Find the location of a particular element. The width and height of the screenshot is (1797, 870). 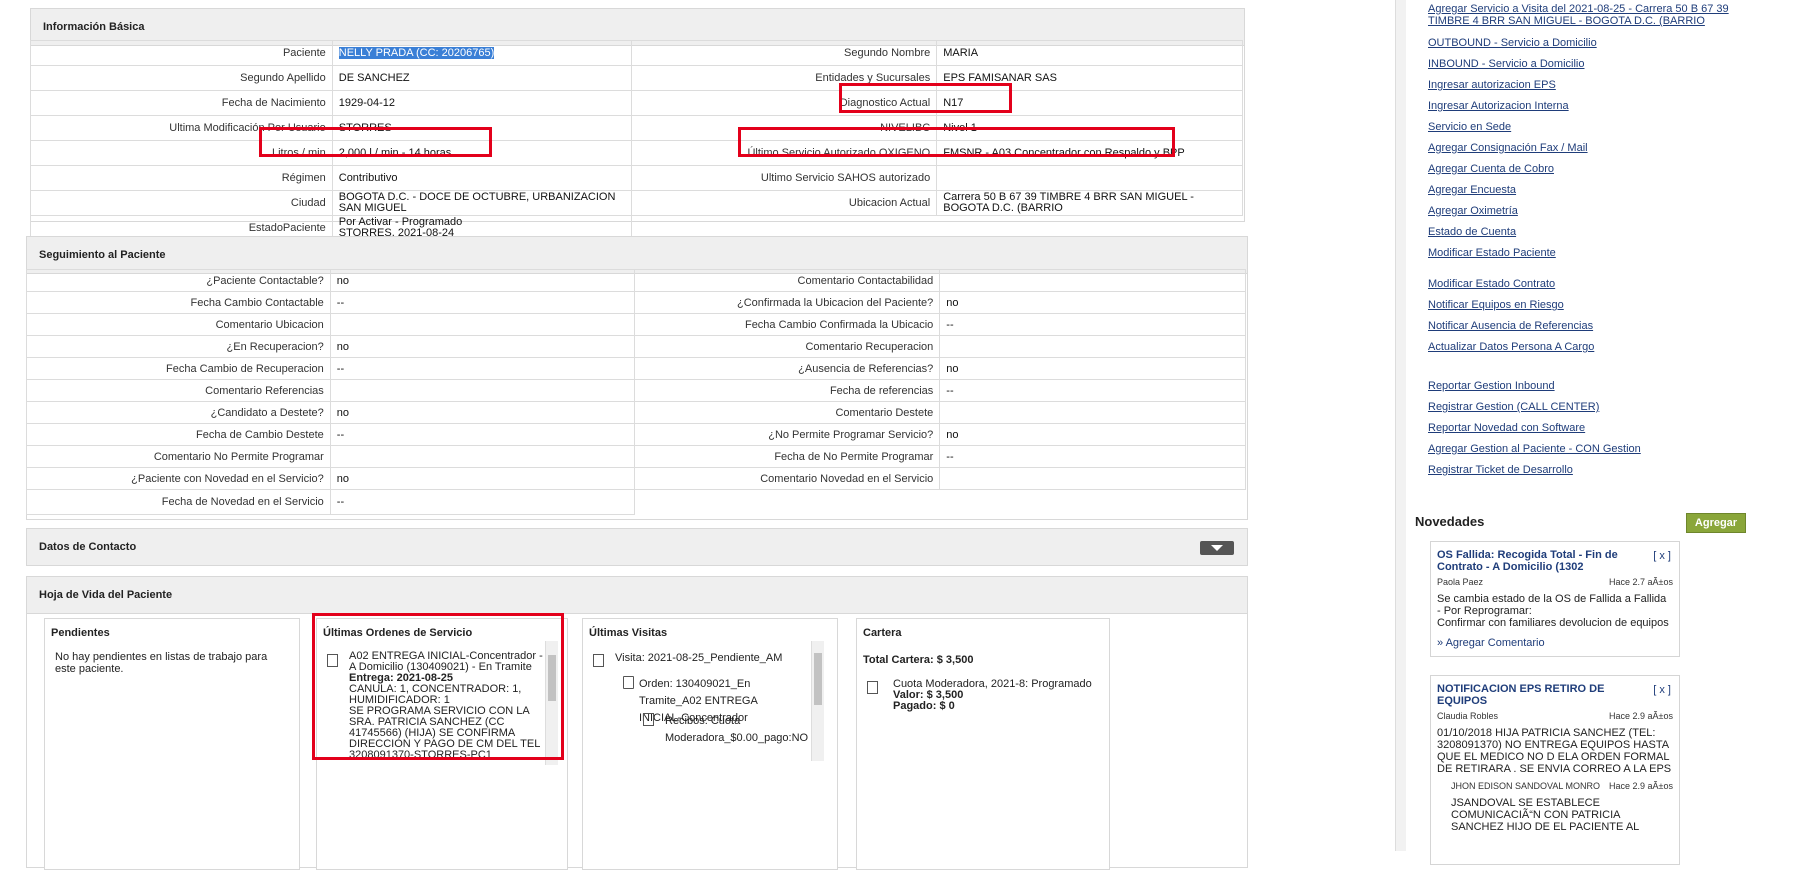

cartera-title: Cartera is located at coordinates (882, 633).